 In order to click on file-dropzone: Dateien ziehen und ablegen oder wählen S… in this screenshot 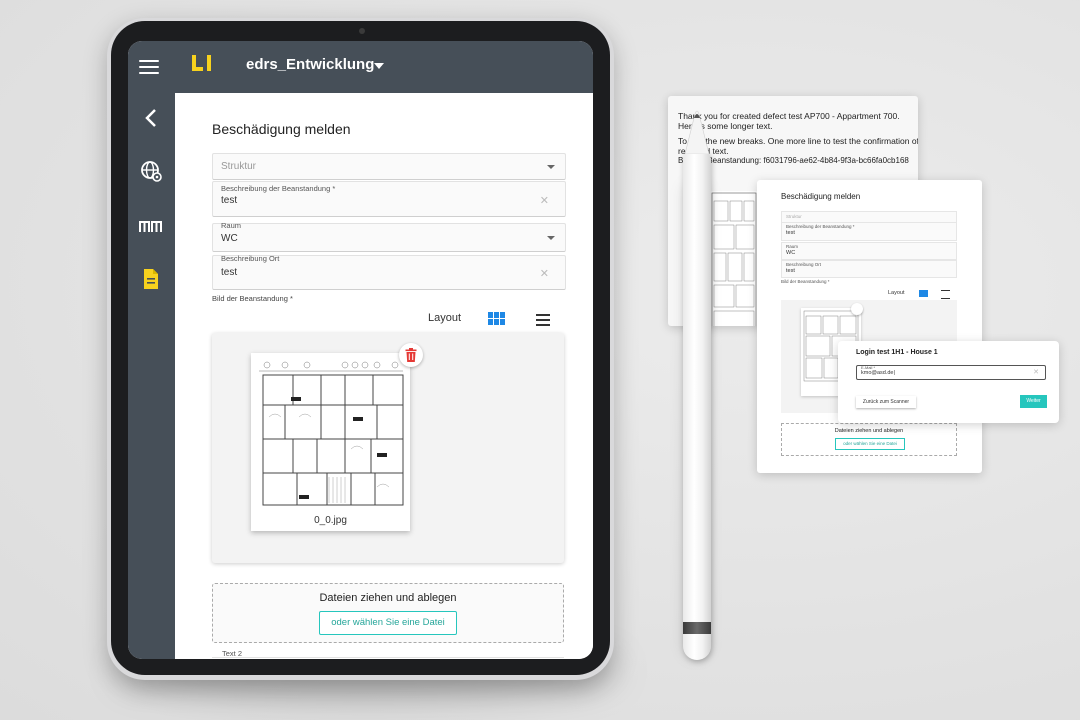, I will do `click(388, 613)`.